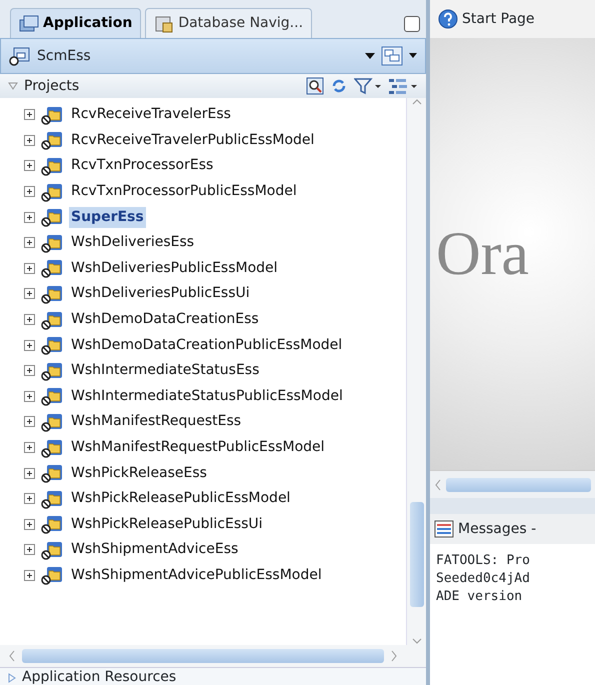 The height and width of the screenshot is (685, 595). Describe the element at coordinates (164, 23) in the screenshot. I see `database-icon` at that location.